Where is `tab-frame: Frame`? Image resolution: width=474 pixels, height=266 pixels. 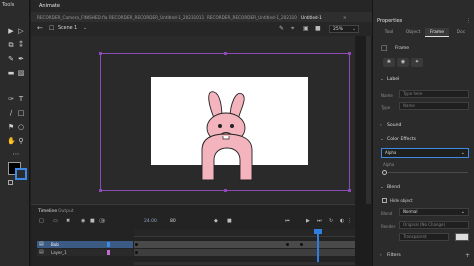 tab-frame: Frame is located at coordinates (437, 32).